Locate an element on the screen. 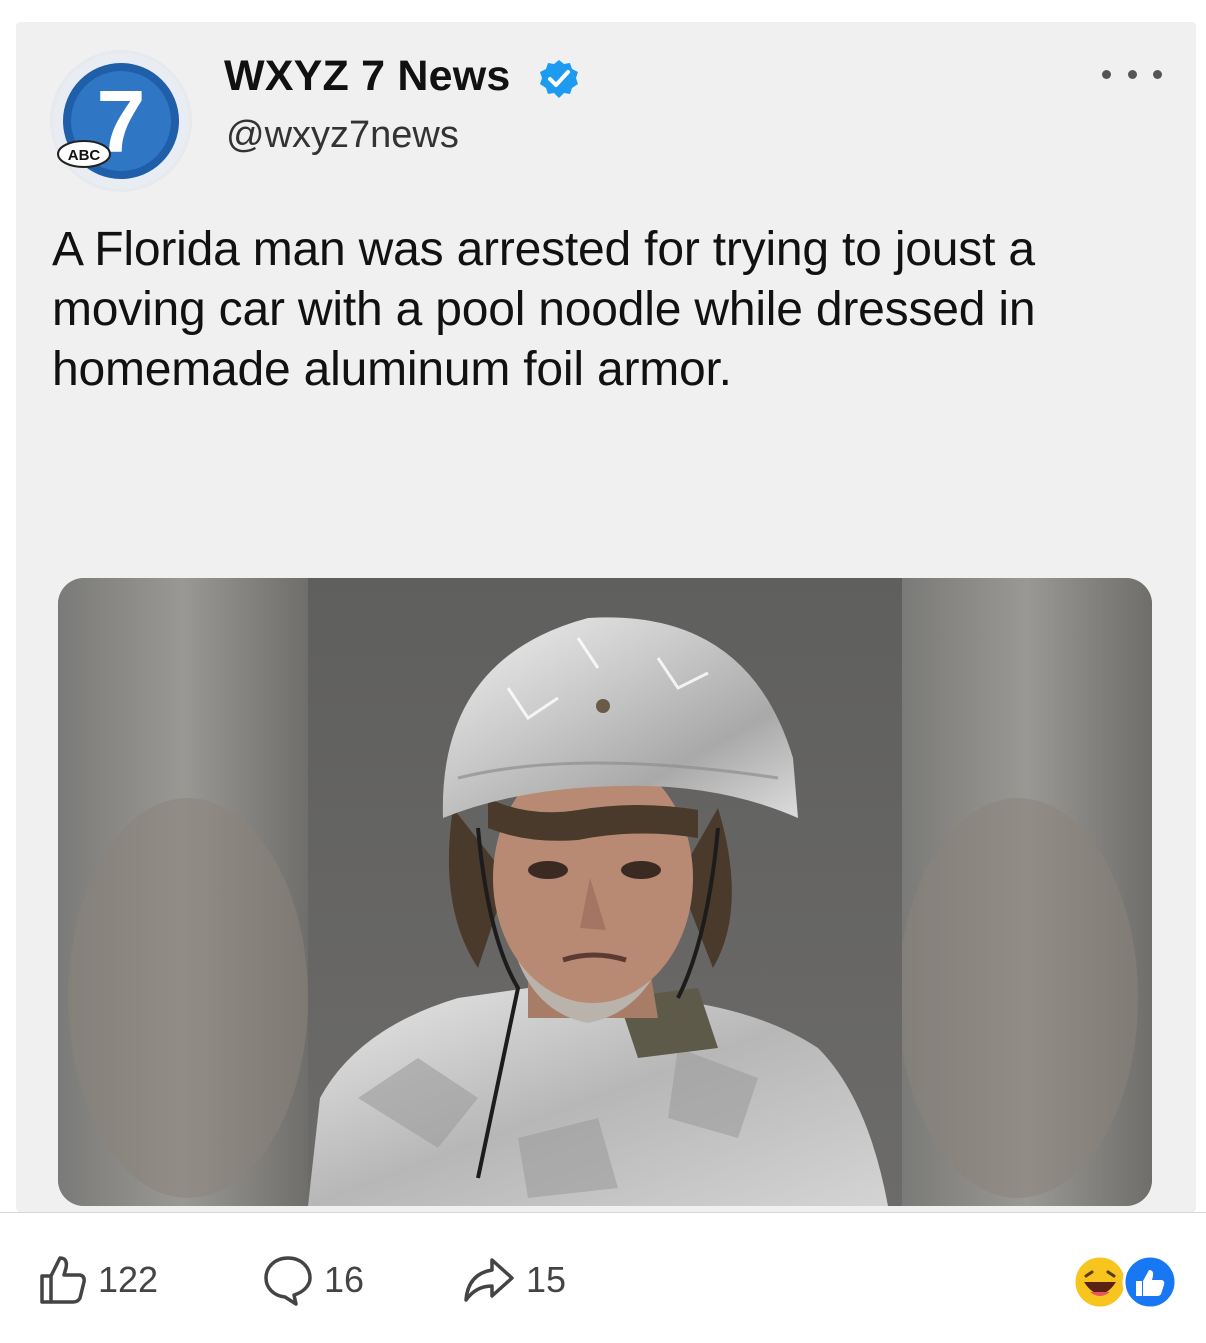 This screenshot has width=1206, height=1343. verified-badge-icon is located at coordinates (559, 79).